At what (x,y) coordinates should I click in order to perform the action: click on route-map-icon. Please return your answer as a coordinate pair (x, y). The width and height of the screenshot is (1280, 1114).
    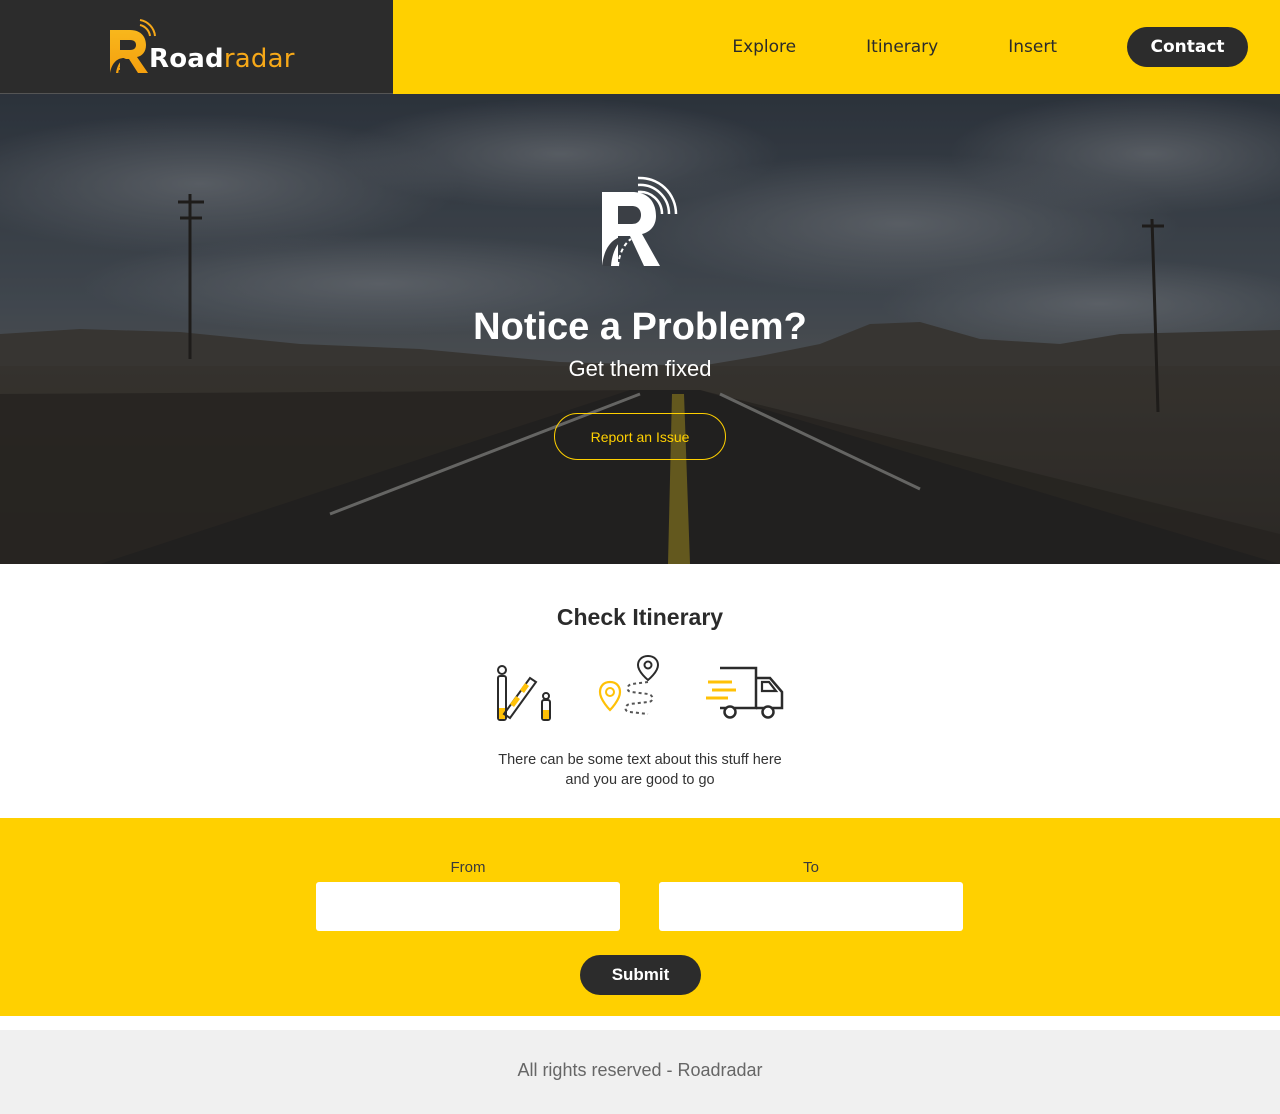
    Looking at the image, I should click on (629, 684).